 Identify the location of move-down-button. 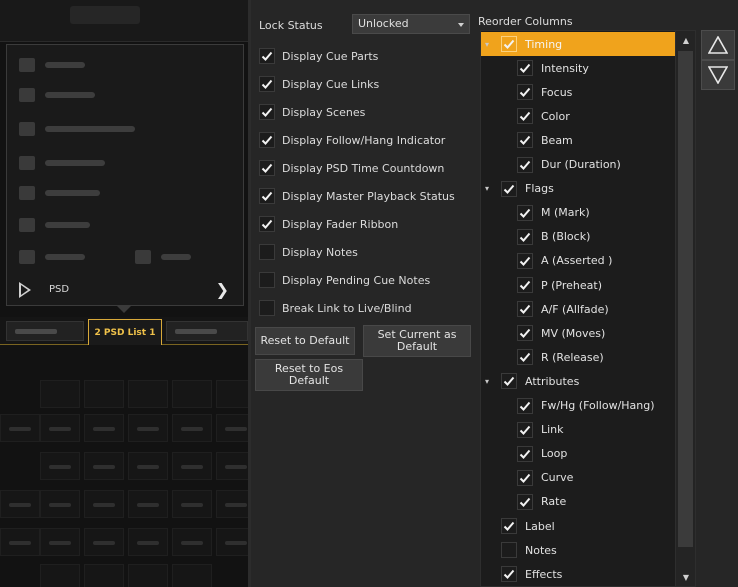
(718, 75).